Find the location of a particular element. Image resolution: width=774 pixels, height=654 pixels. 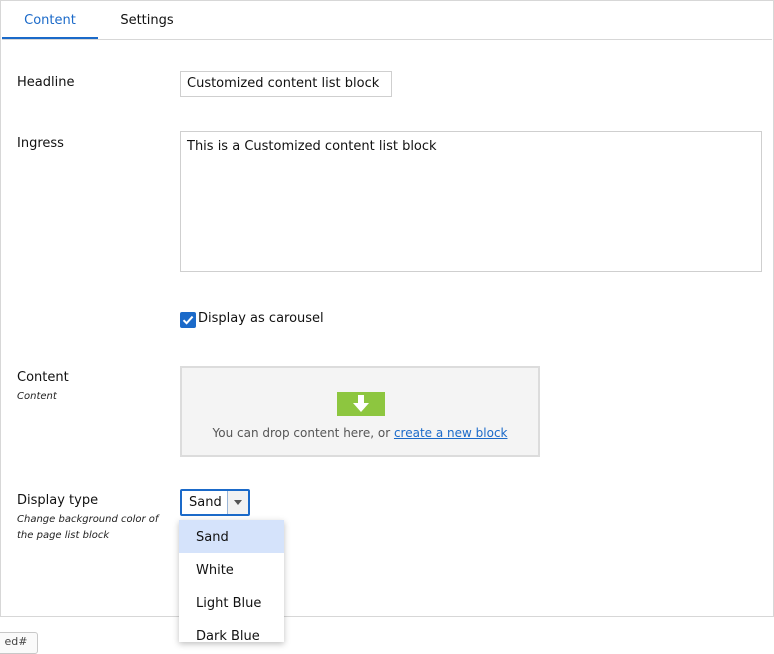

dropdown-button is located at coordinates (237, 502).